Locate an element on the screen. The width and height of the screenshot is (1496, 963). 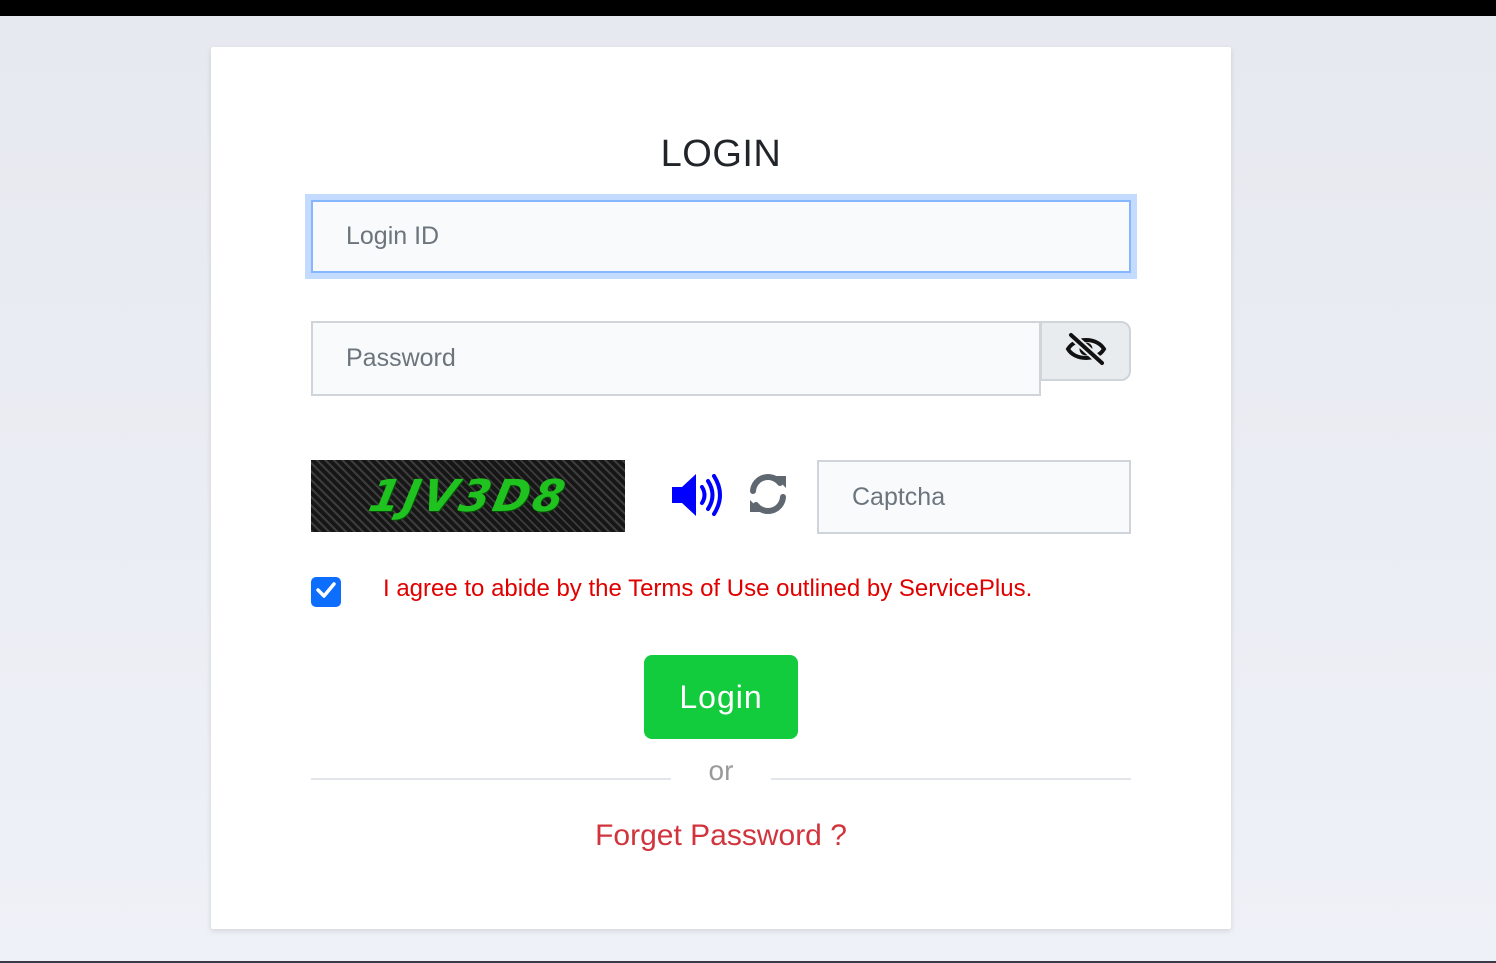
login-id-input is located at coordinates (721, 236).